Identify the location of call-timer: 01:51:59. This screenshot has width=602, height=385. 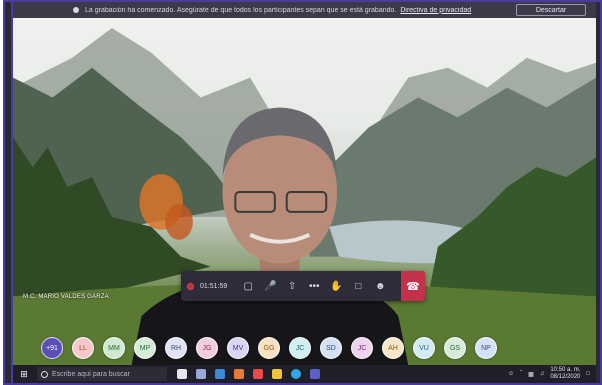
(214, 286).